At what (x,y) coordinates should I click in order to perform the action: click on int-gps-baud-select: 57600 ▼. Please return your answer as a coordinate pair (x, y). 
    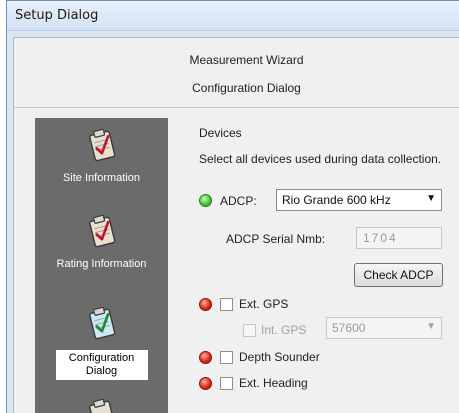
    Looking at the image, I should click on (384, 328).